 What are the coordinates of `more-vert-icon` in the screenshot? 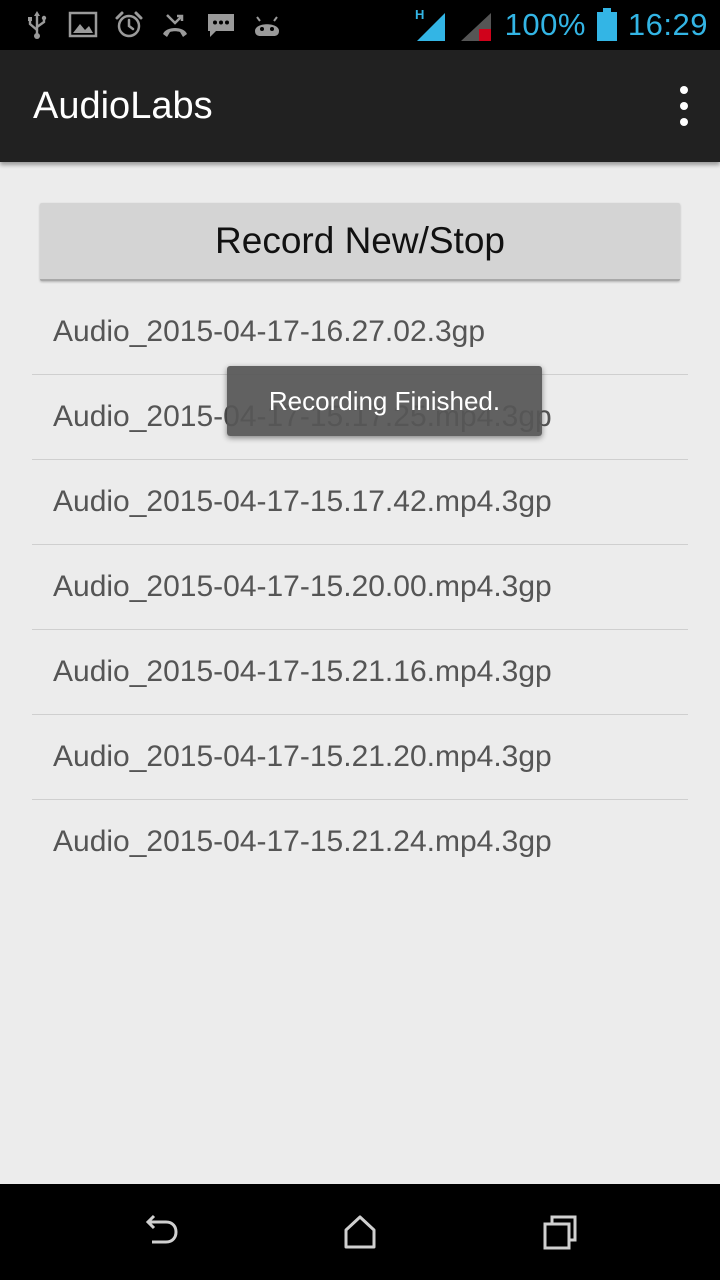 It's located at (684, 106).